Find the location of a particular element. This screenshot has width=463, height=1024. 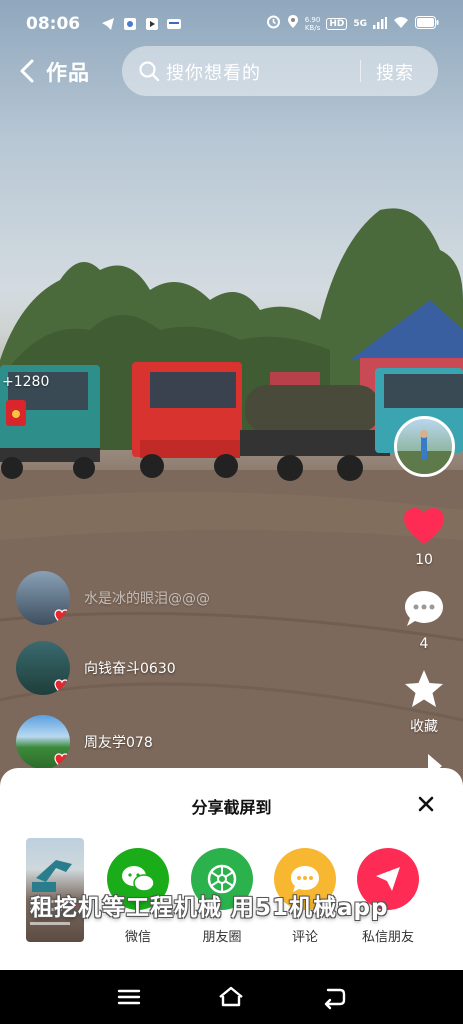

search-input: 搜你想看的 搜索 is located at coordinates (280, 71).